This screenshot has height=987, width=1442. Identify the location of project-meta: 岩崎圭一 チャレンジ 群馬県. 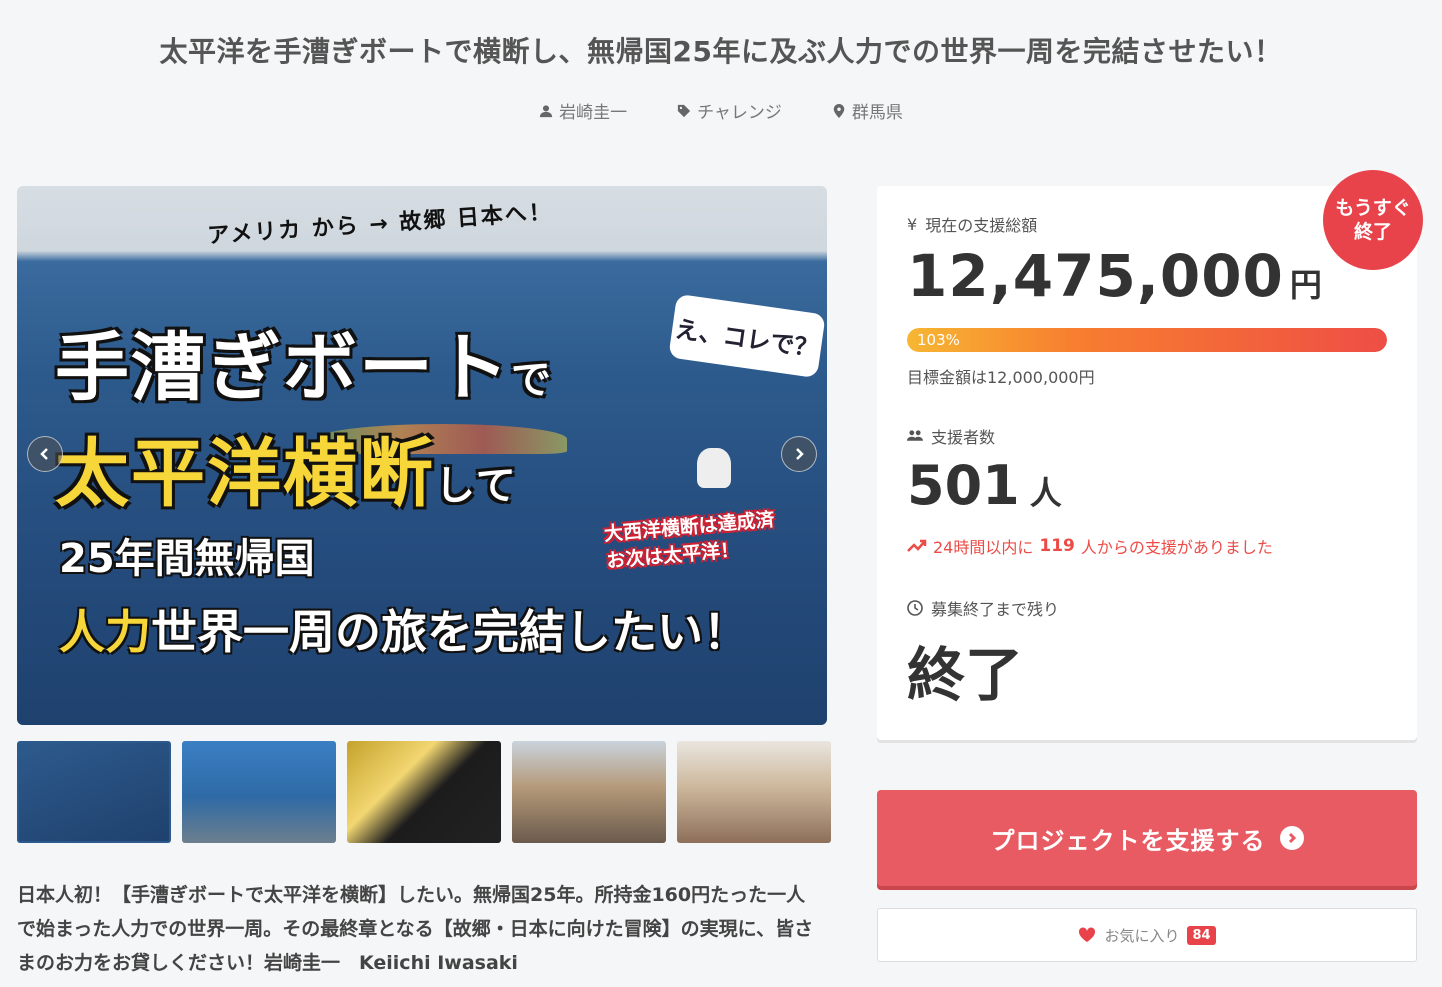
(721, 110).